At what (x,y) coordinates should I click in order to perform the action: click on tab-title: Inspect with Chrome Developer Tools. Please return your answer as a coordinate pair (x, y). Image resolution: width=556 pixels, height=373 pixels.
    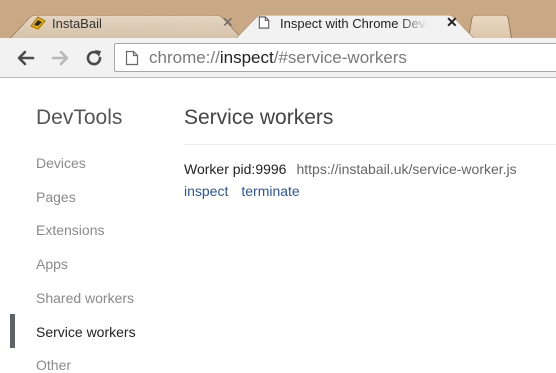
    Looking at the image, I should click on (354, 23).